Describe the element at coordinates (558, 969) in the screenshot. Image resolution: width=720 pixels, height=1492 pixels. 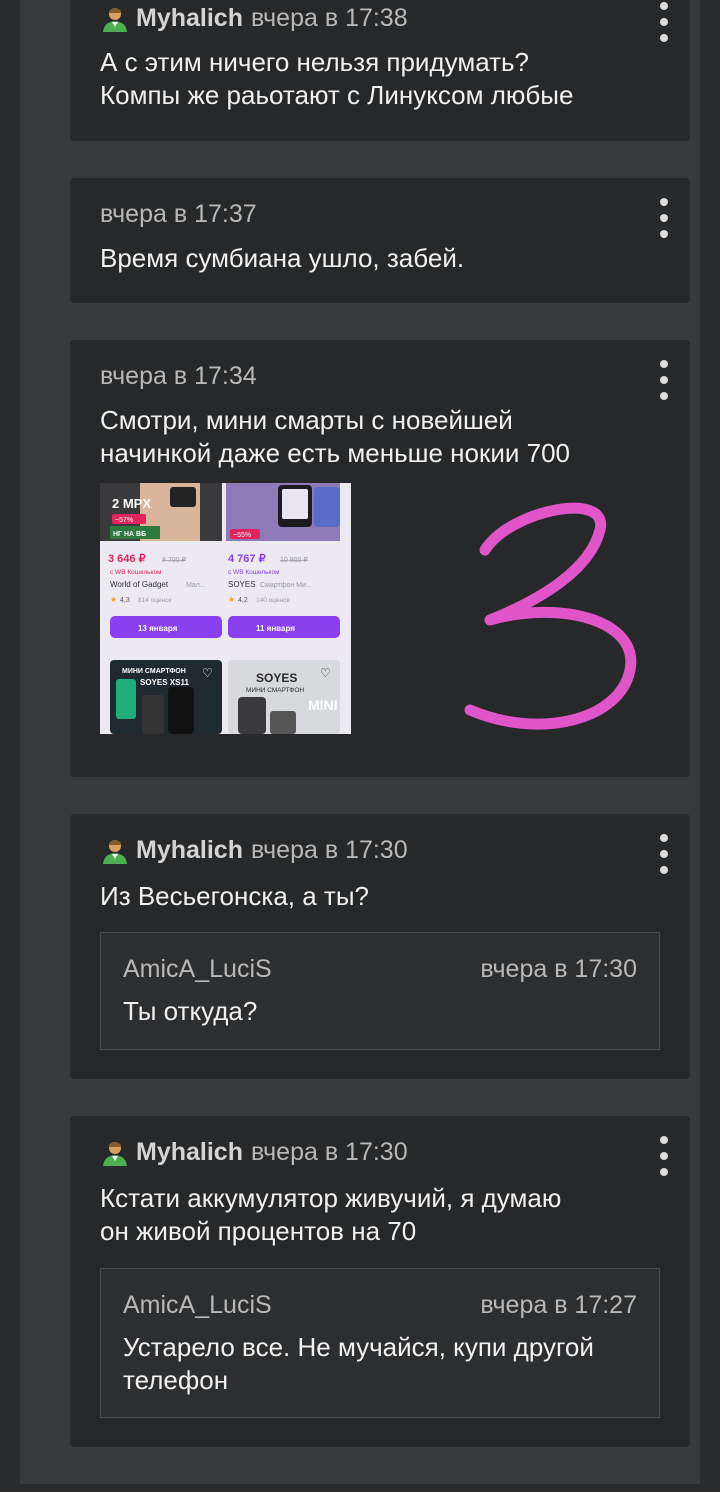
I see `quote-time: вчера в 17:30` at that location.